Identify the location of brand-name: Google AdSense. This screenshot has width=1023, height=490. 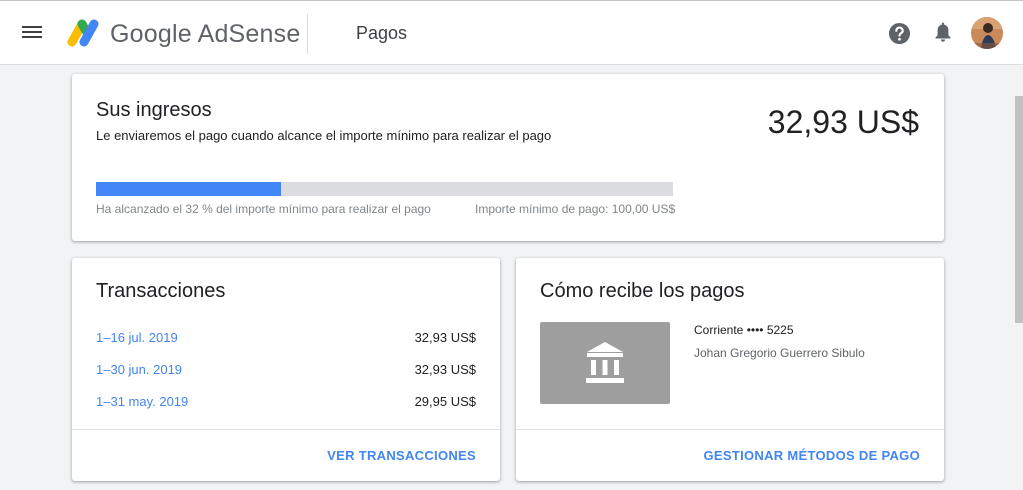
(205, 34).